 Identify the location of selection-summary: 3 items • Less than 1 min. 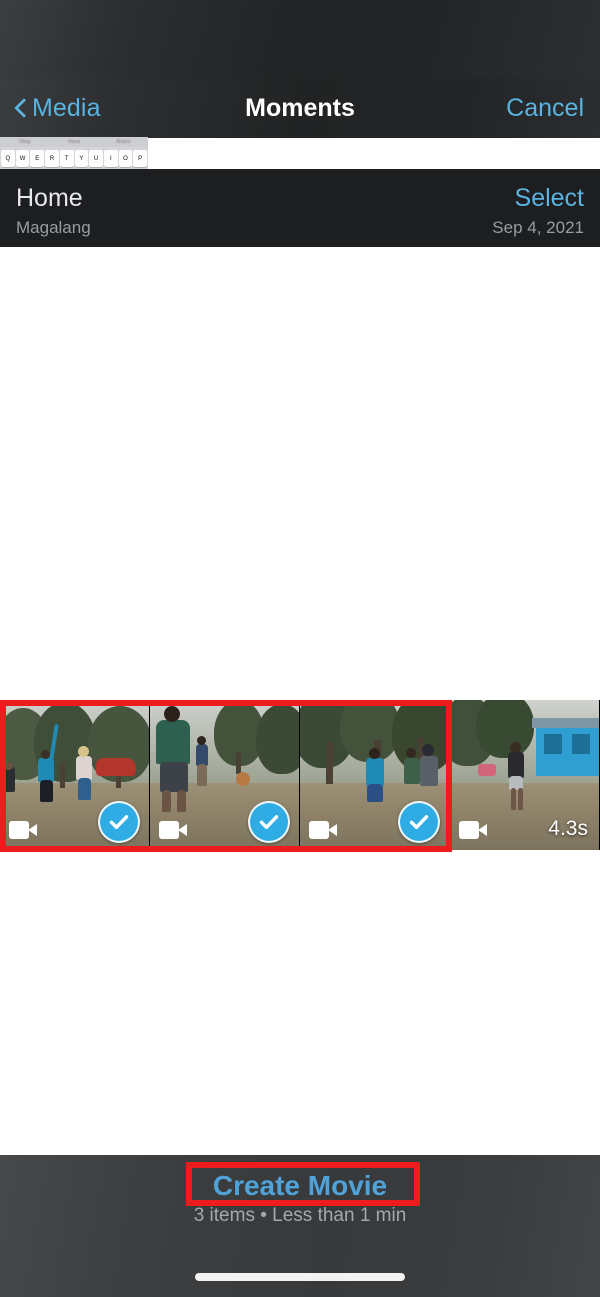
(300, 1215).